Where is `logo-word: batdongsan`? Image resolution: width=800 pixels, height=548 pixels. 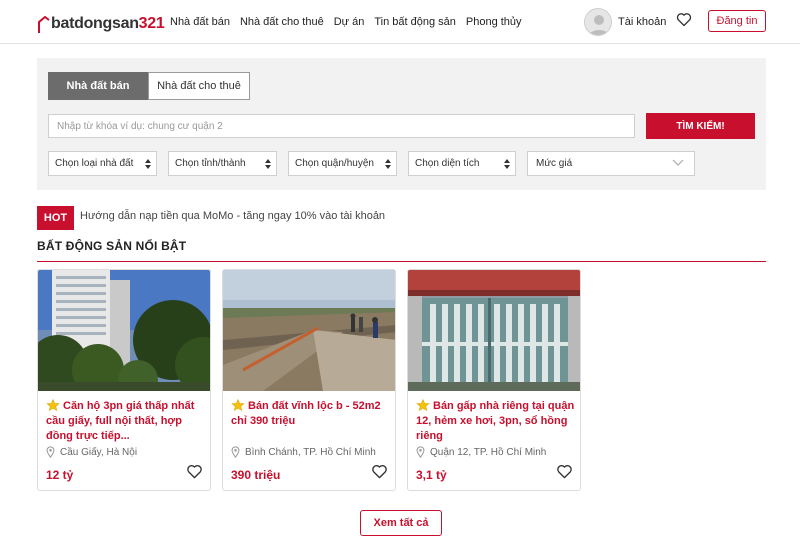 logo-word: batdongsan is located at coordinates (95, 23).